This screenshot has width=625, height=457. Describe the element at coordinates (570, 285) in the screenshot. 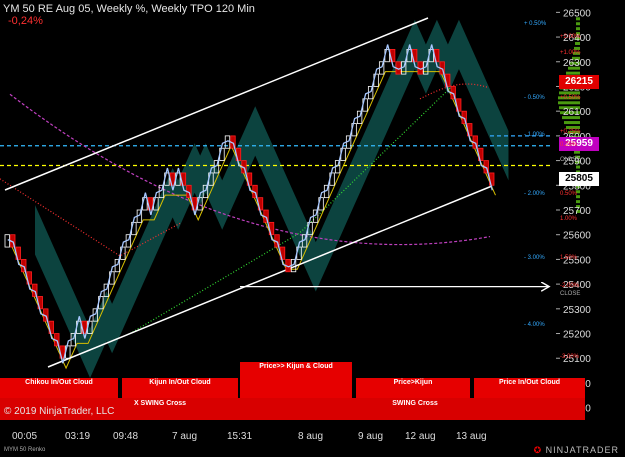

I see `level-label: -2.00%` at that location.